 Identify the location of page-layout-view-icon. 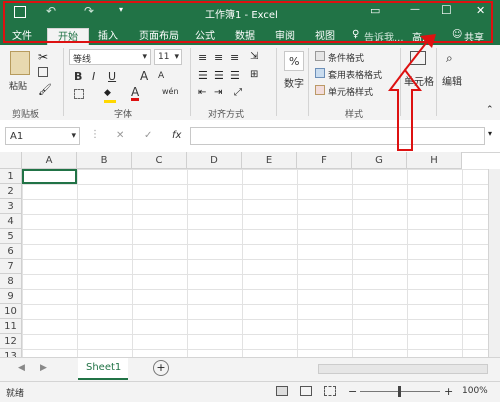
(306, 391).